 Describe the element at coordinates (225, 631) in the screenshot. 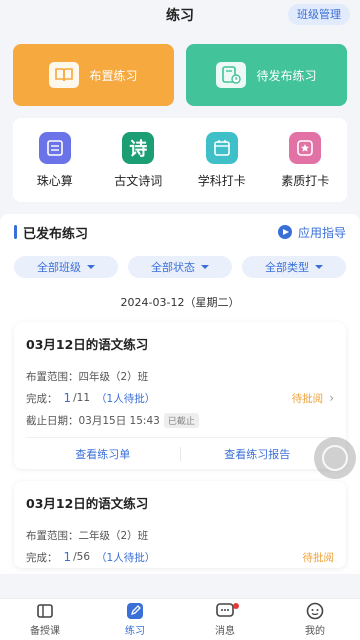

I see `tab-label: 消息` at that location.